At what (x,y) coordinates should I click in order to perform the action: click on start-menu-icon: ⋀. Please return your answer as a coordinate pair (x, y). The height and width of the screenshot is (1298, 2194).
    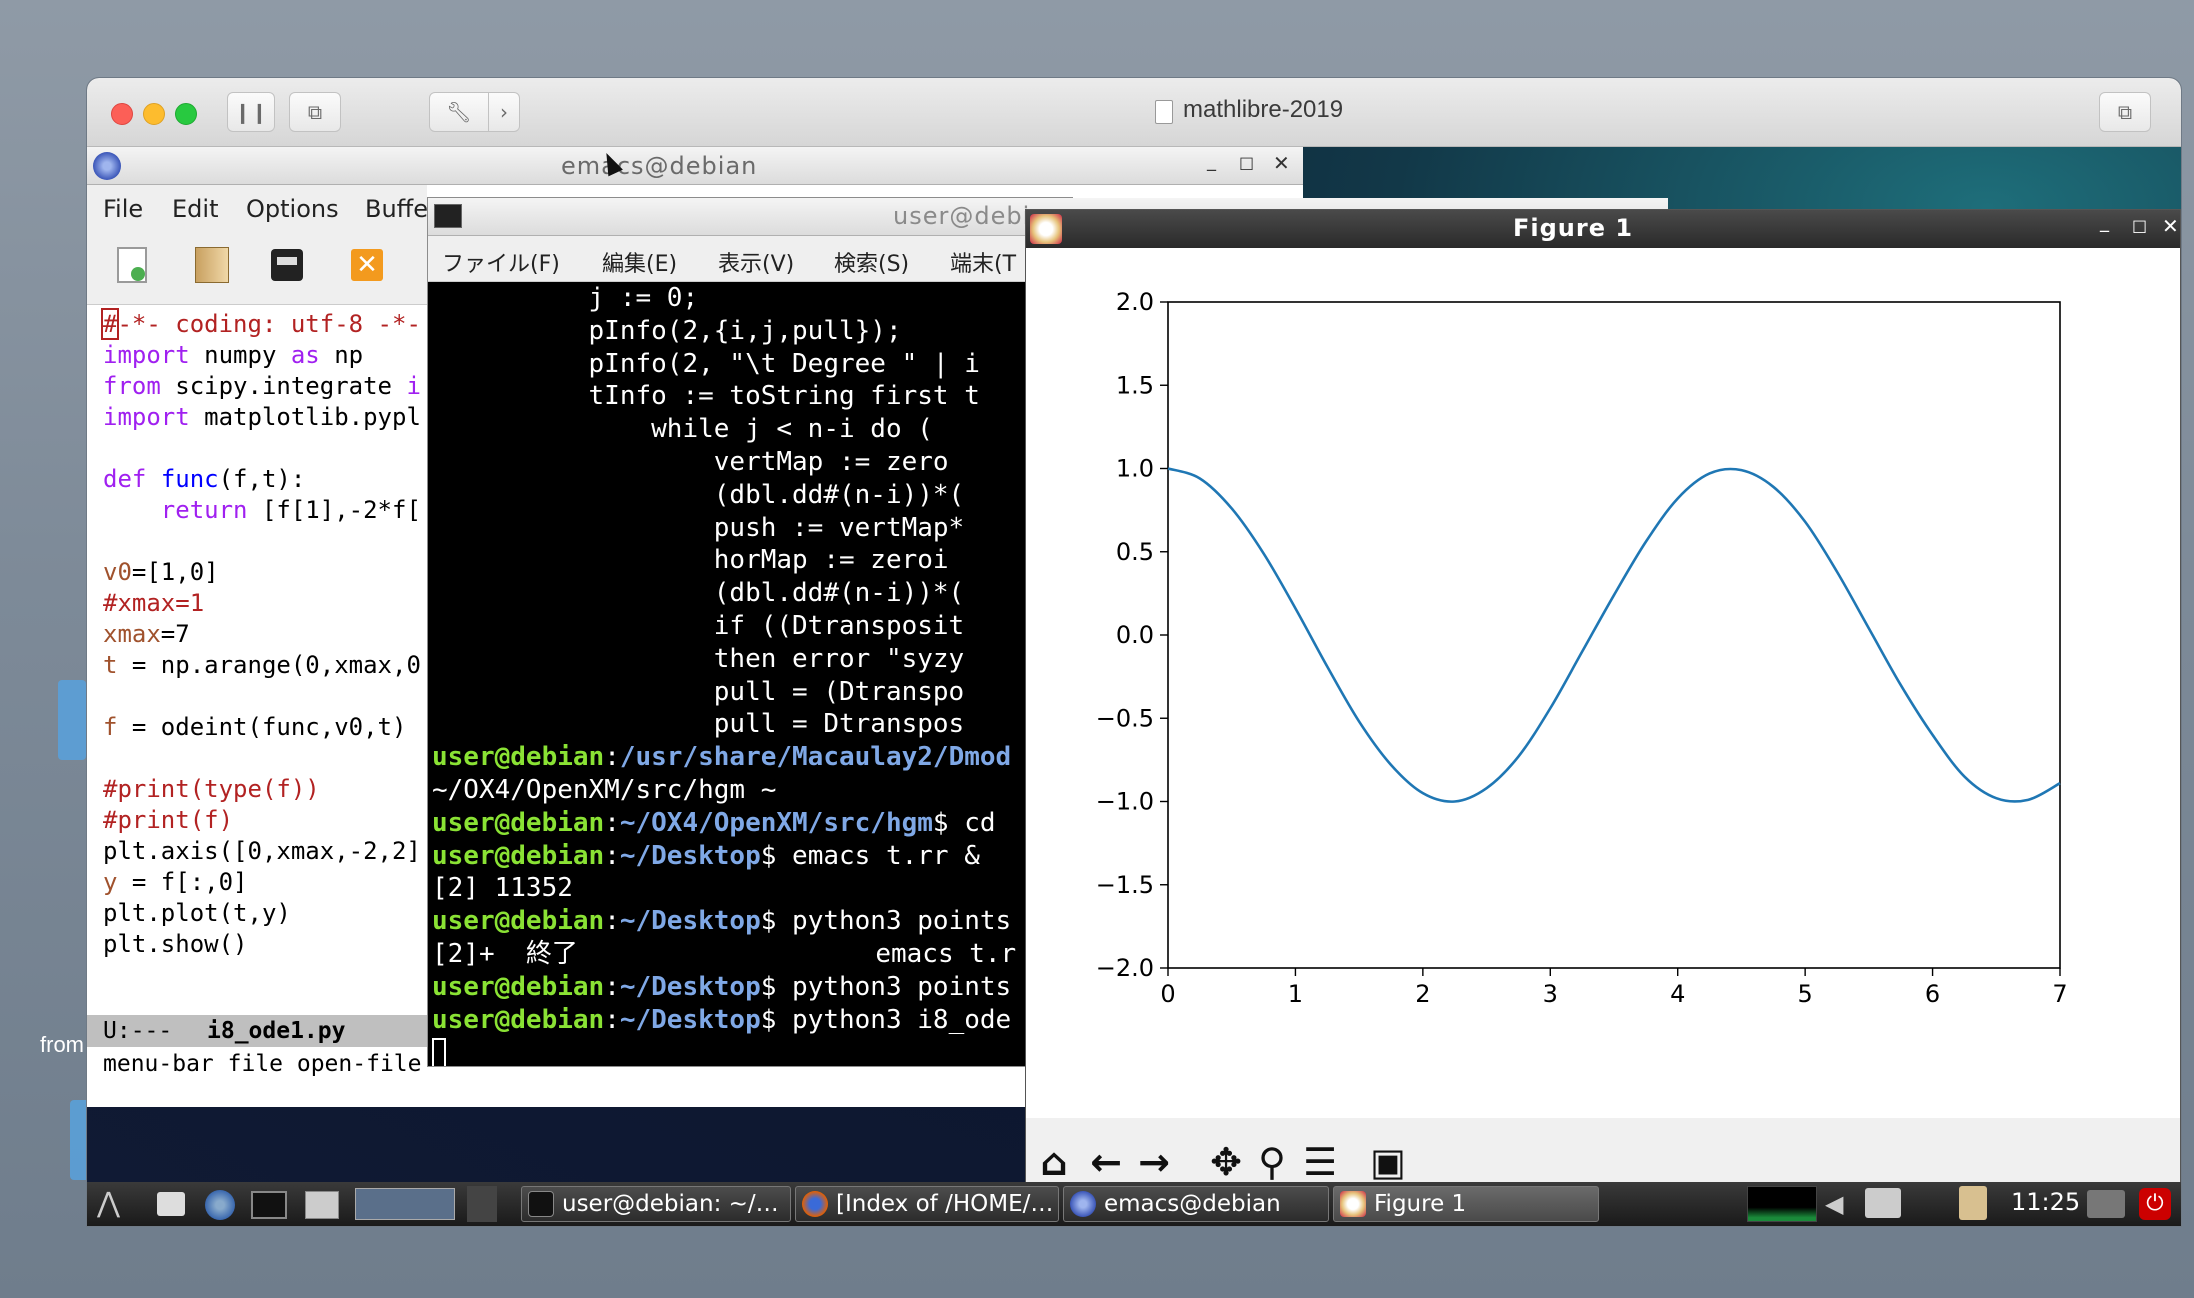
    Looking at the image, I should click on (117, 1204).